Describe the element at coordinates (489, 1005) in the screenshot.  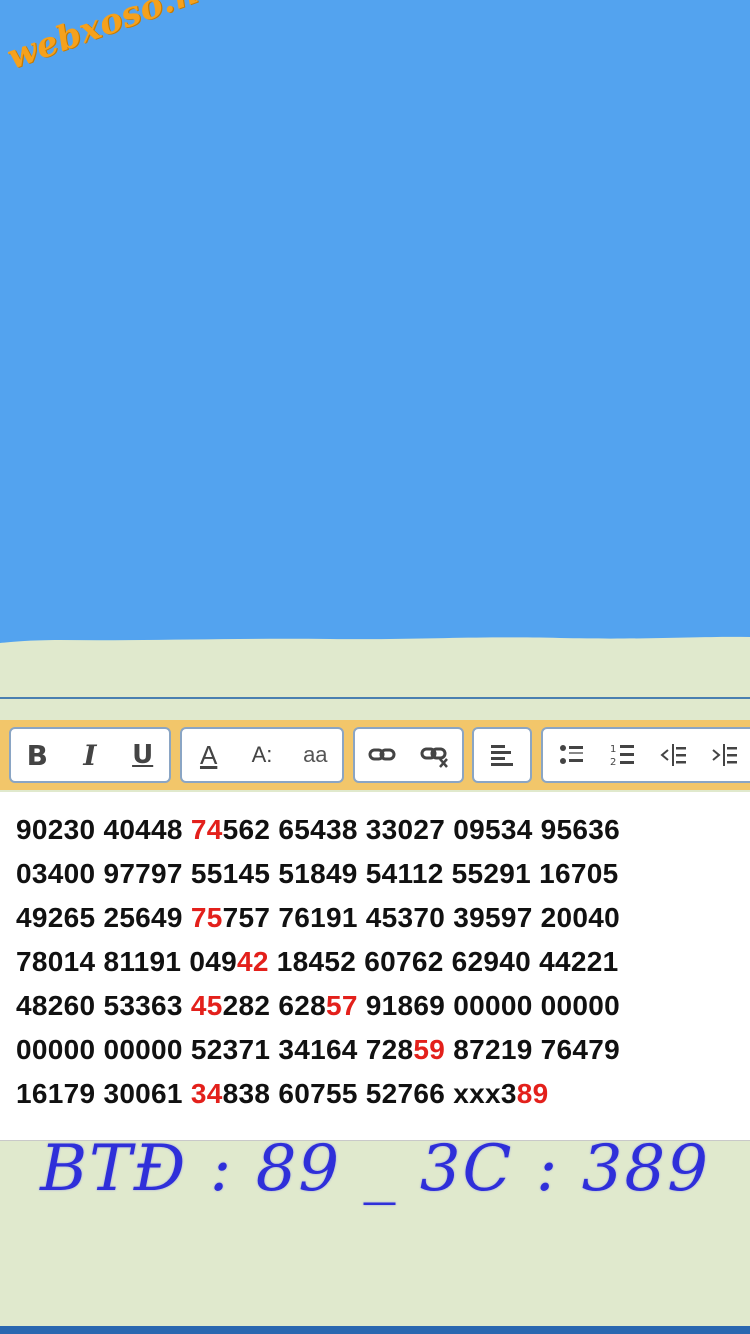
I see `number-text: 91869 00000 00000` at that location.